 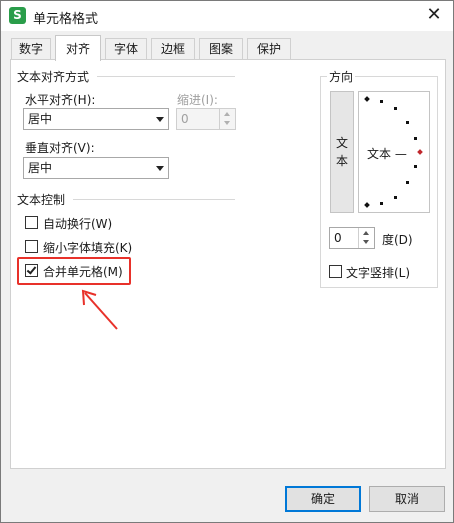 What do you see at coordinates (17, 15) in the screenshot?
I see `wps-spreadsheet-icon: S` at bounding box center [17, 15].